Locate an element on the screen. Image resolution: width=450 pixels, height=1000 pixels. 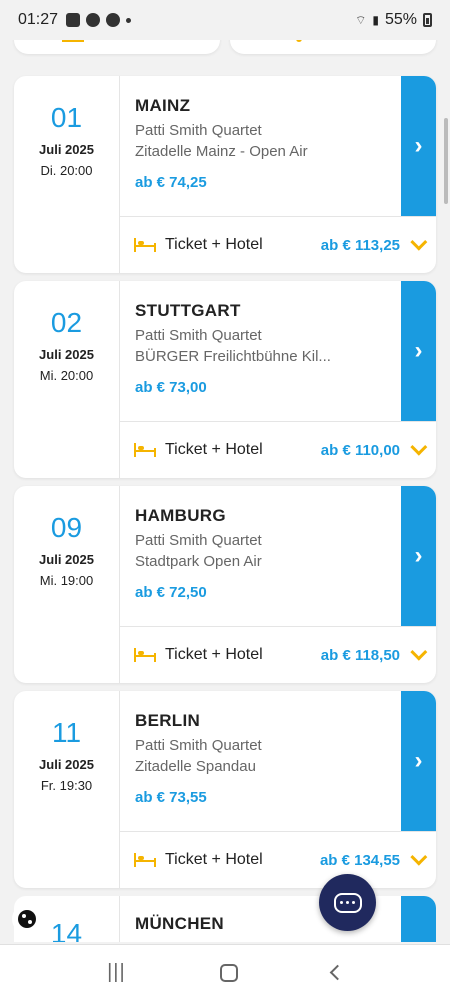
chat-icon is located at coordinates (347, 902).